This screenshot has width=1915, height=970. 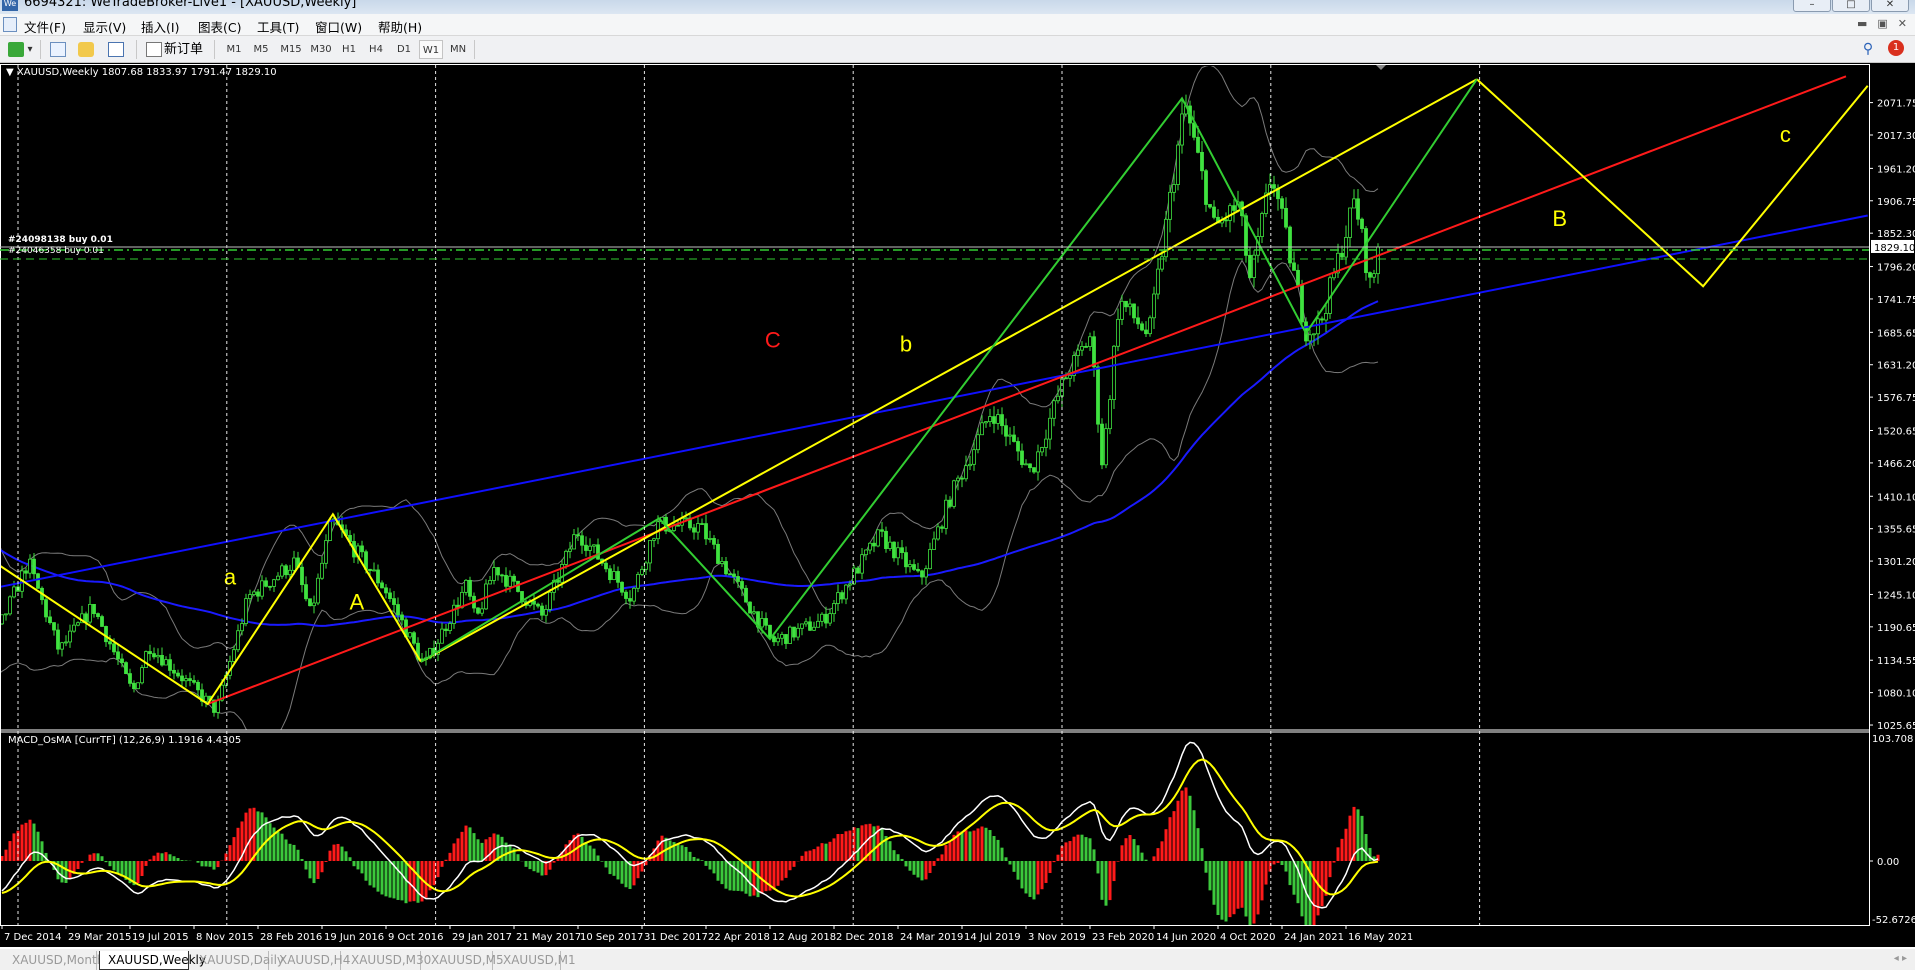 What do you see at coordinates (535, 960) in the screenshot?
I see `tab-xauusd-m1: XAUUSD,M1` at bounding box center [535, 960].